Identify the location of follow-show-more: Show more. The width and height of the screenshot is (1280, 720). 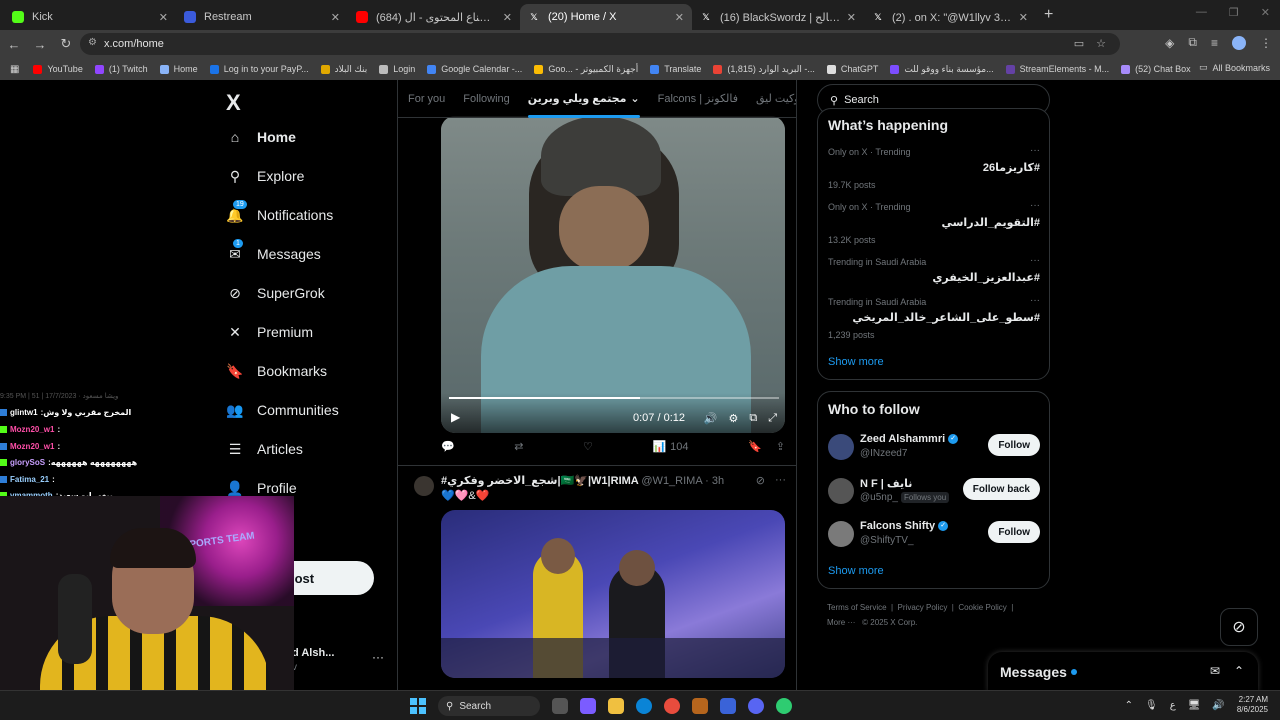
(856, 571).